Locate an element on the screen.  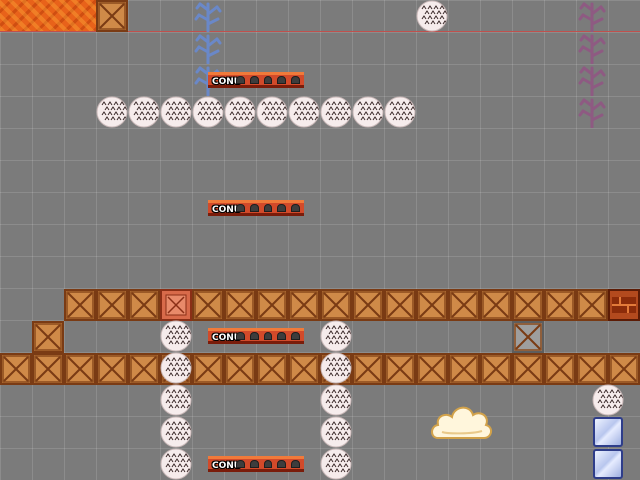
lava-tiles is located at coordinates (48, 15).